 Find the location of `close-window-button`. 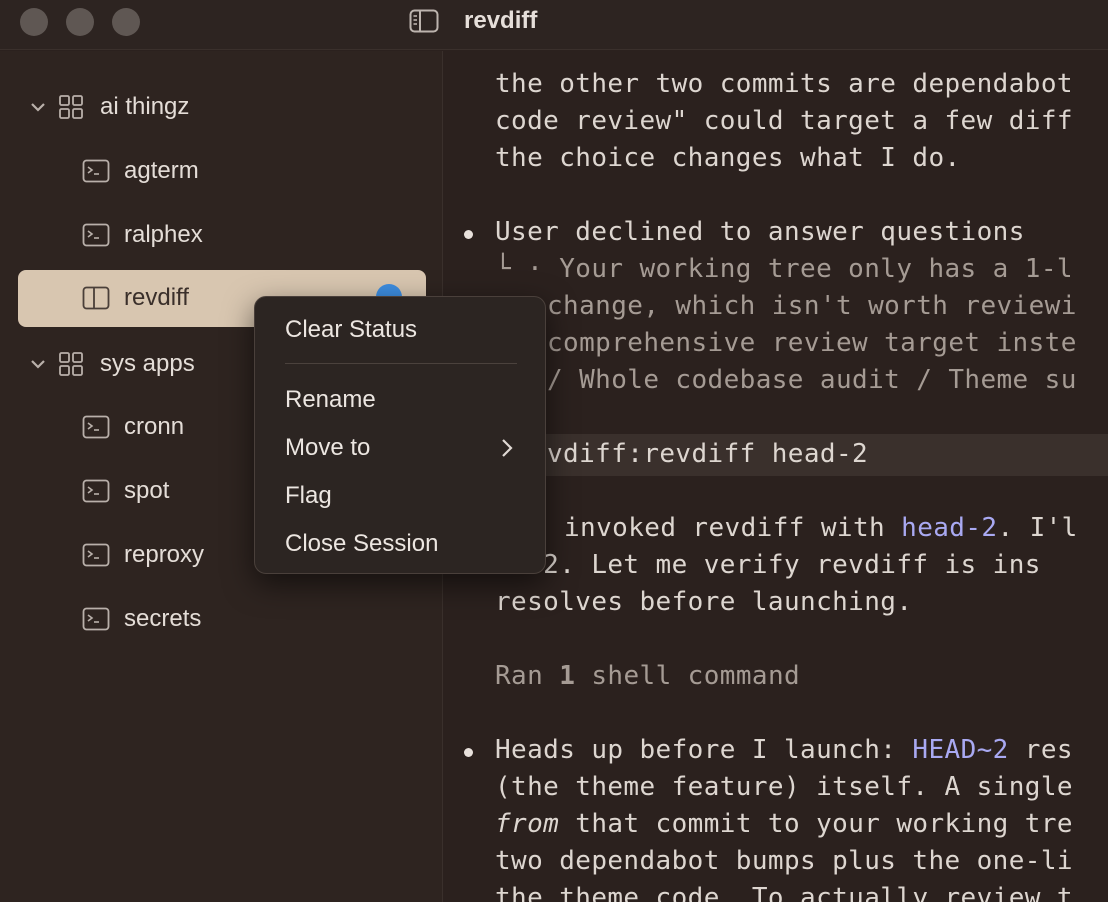

close-window-button is located at coordinates (34, 22).